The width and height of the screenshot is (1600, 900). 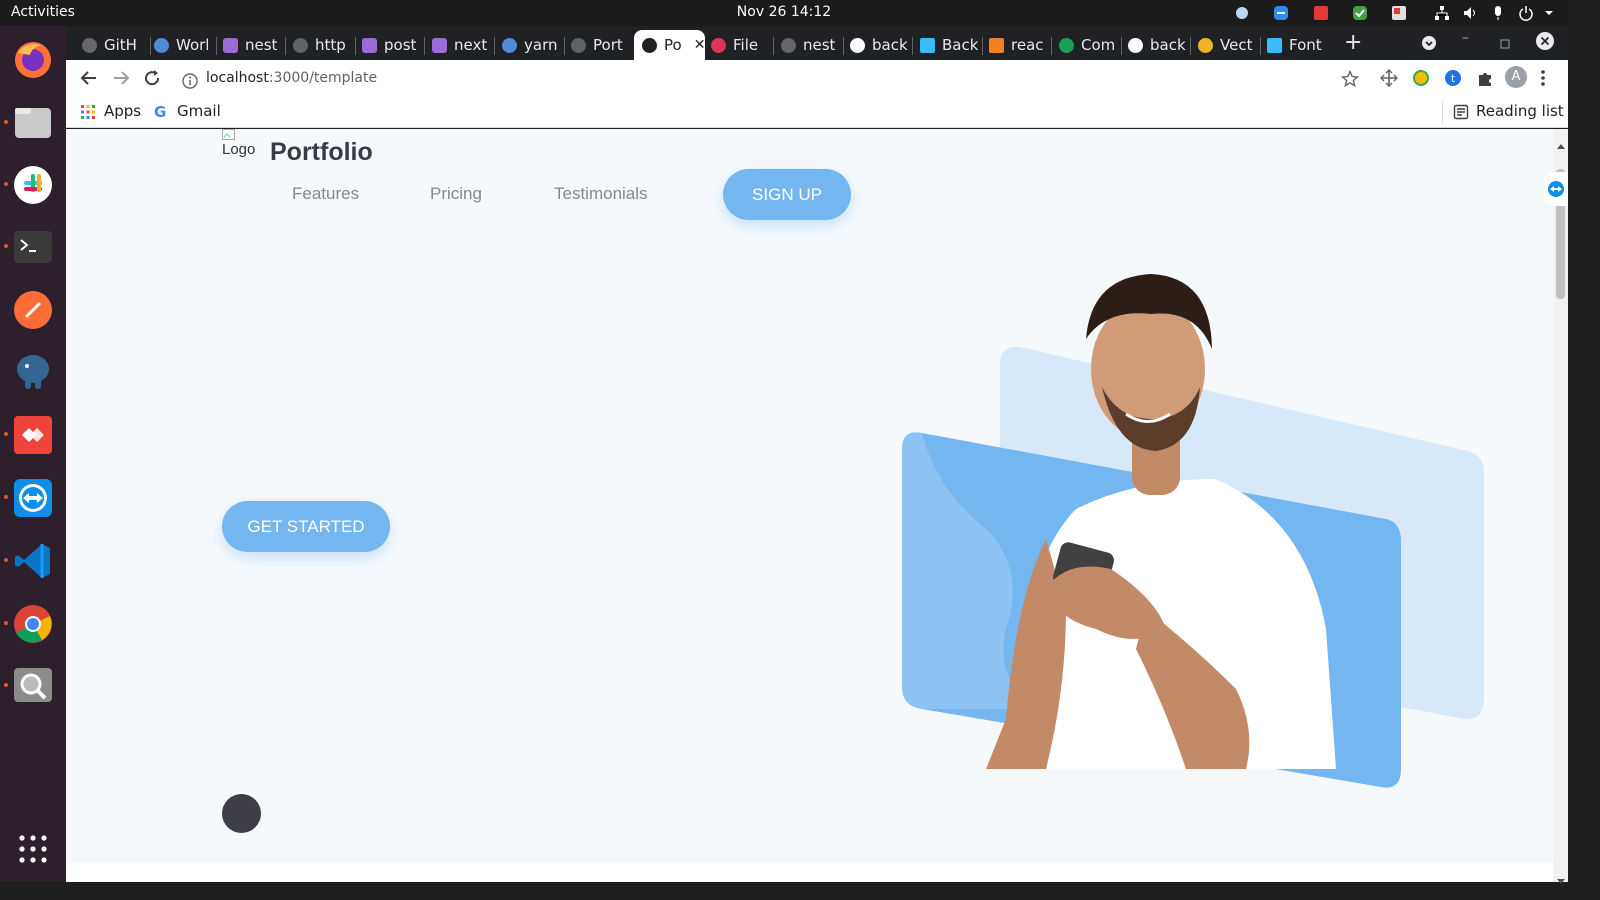 I want to click on scroll-indicator-dot, so click(x=241, y=813).